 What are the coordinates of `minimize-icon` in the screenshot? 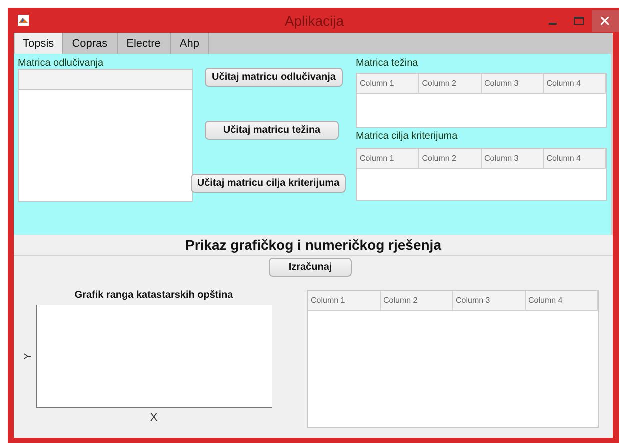 It's located at (552, 23).